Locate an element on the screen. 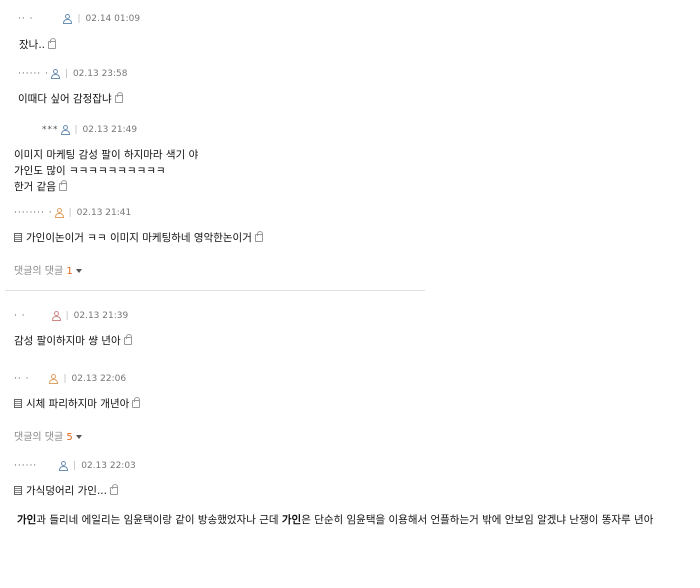 This screenshot has height=588, width=700. comment-meta: *** | 02.13 21:49 is located at coordinates (90, 130).